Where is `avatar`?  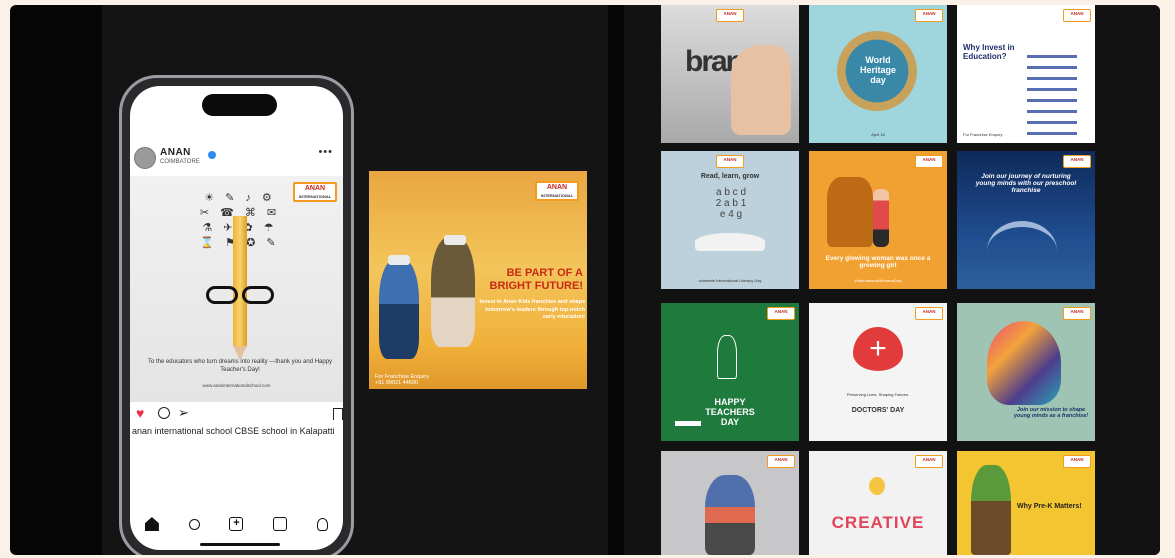
avatar is located at coordinates (145, 158).